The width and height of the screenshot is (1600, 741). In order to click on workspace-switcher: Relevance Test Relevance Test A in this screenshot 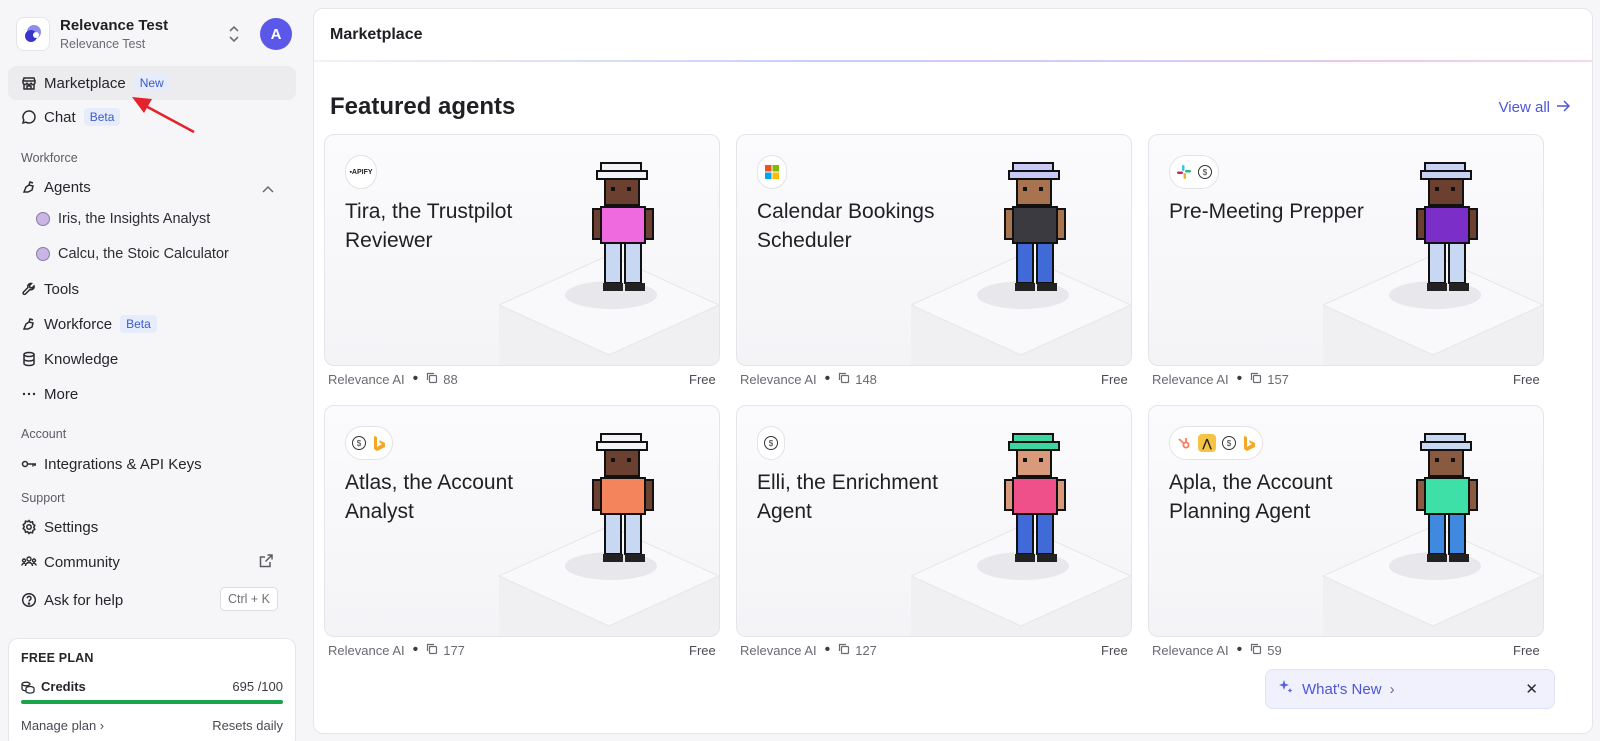, I will do `click(152, 34)`.